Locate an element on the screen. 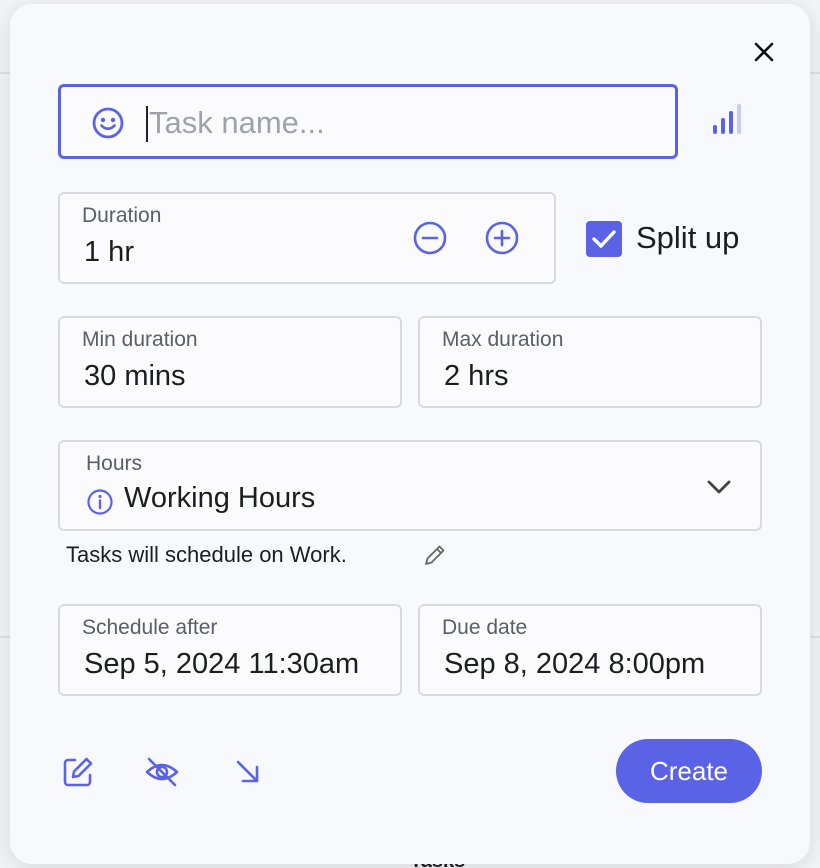  split-up-checkbox is located at coordinates (604, 239).